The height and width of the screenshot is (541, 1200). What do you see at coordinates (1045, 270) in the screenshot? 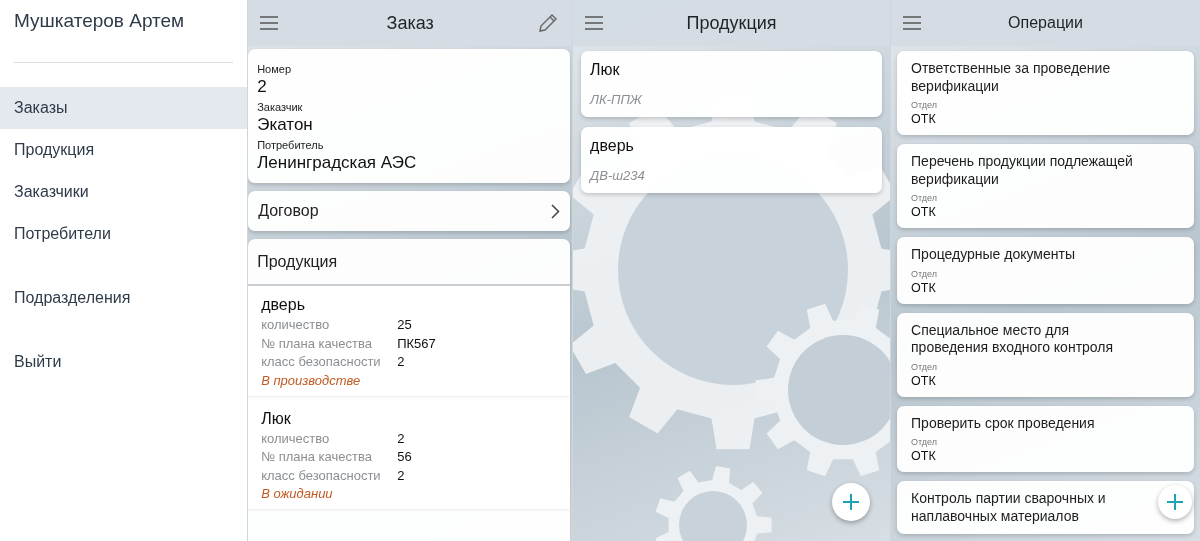
I see `operation-card: Процедурные документы Отдел ОТК` at bounding box center [1045, 270].